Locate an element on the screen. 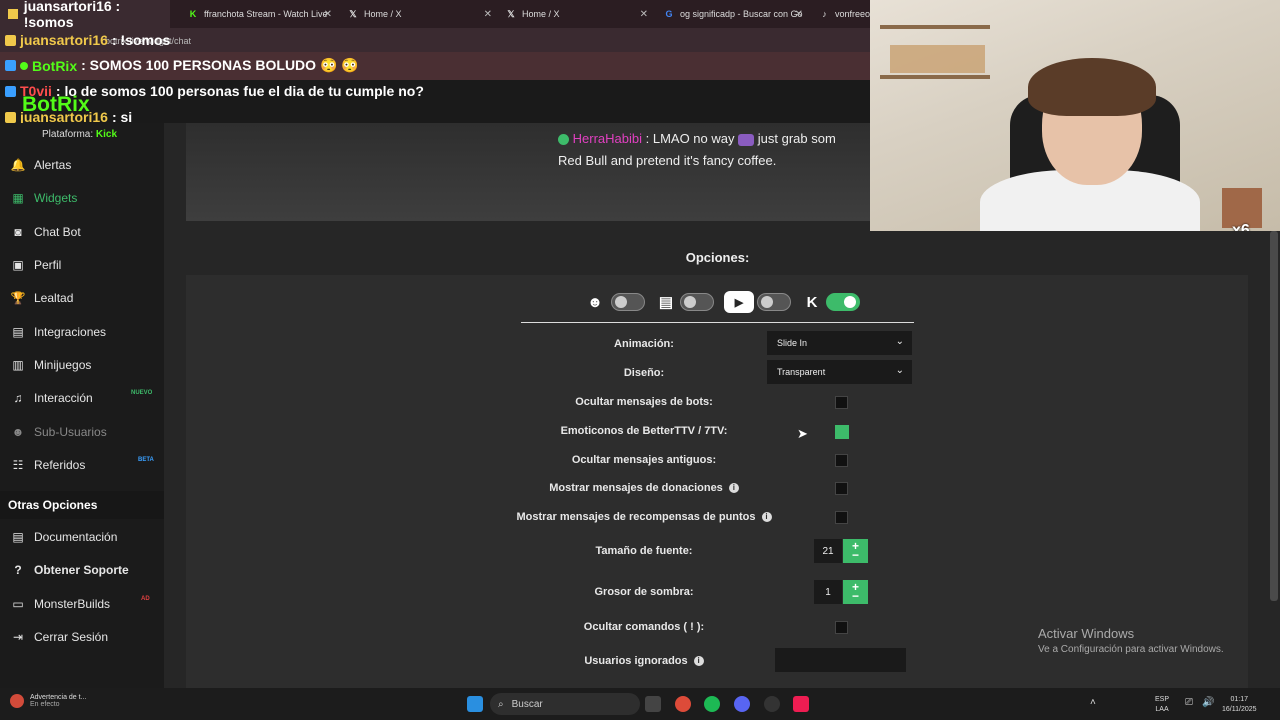  platform-indicator: Plataforma: Kick is located at coordinates (79, 134).